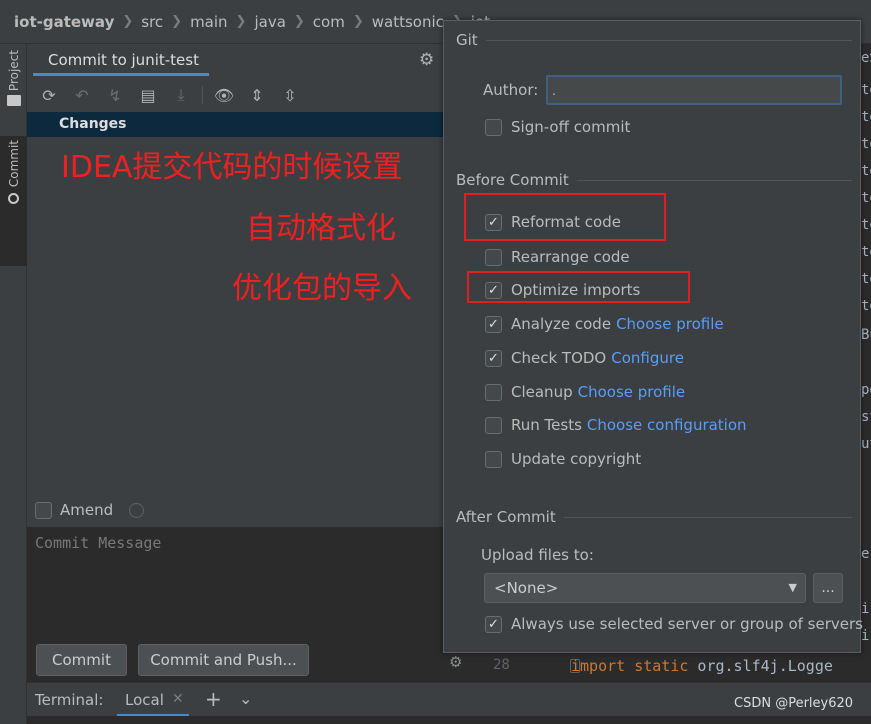 This screenshot has height=724, width=871. What do you see at coordinates (645, 588) in the screenshot?
I see `upload-server-select: <None> ▼` at bounding box center [645, 588].